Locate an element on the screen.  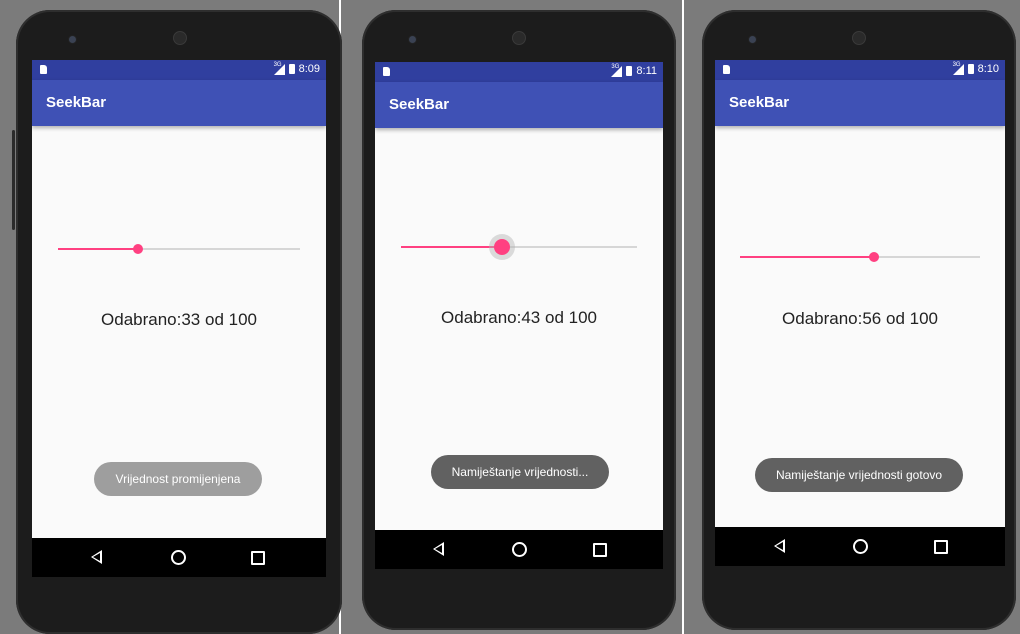
toast-message: Namiještanje vrijednosti gotovo is located at coordinates (859, 475).